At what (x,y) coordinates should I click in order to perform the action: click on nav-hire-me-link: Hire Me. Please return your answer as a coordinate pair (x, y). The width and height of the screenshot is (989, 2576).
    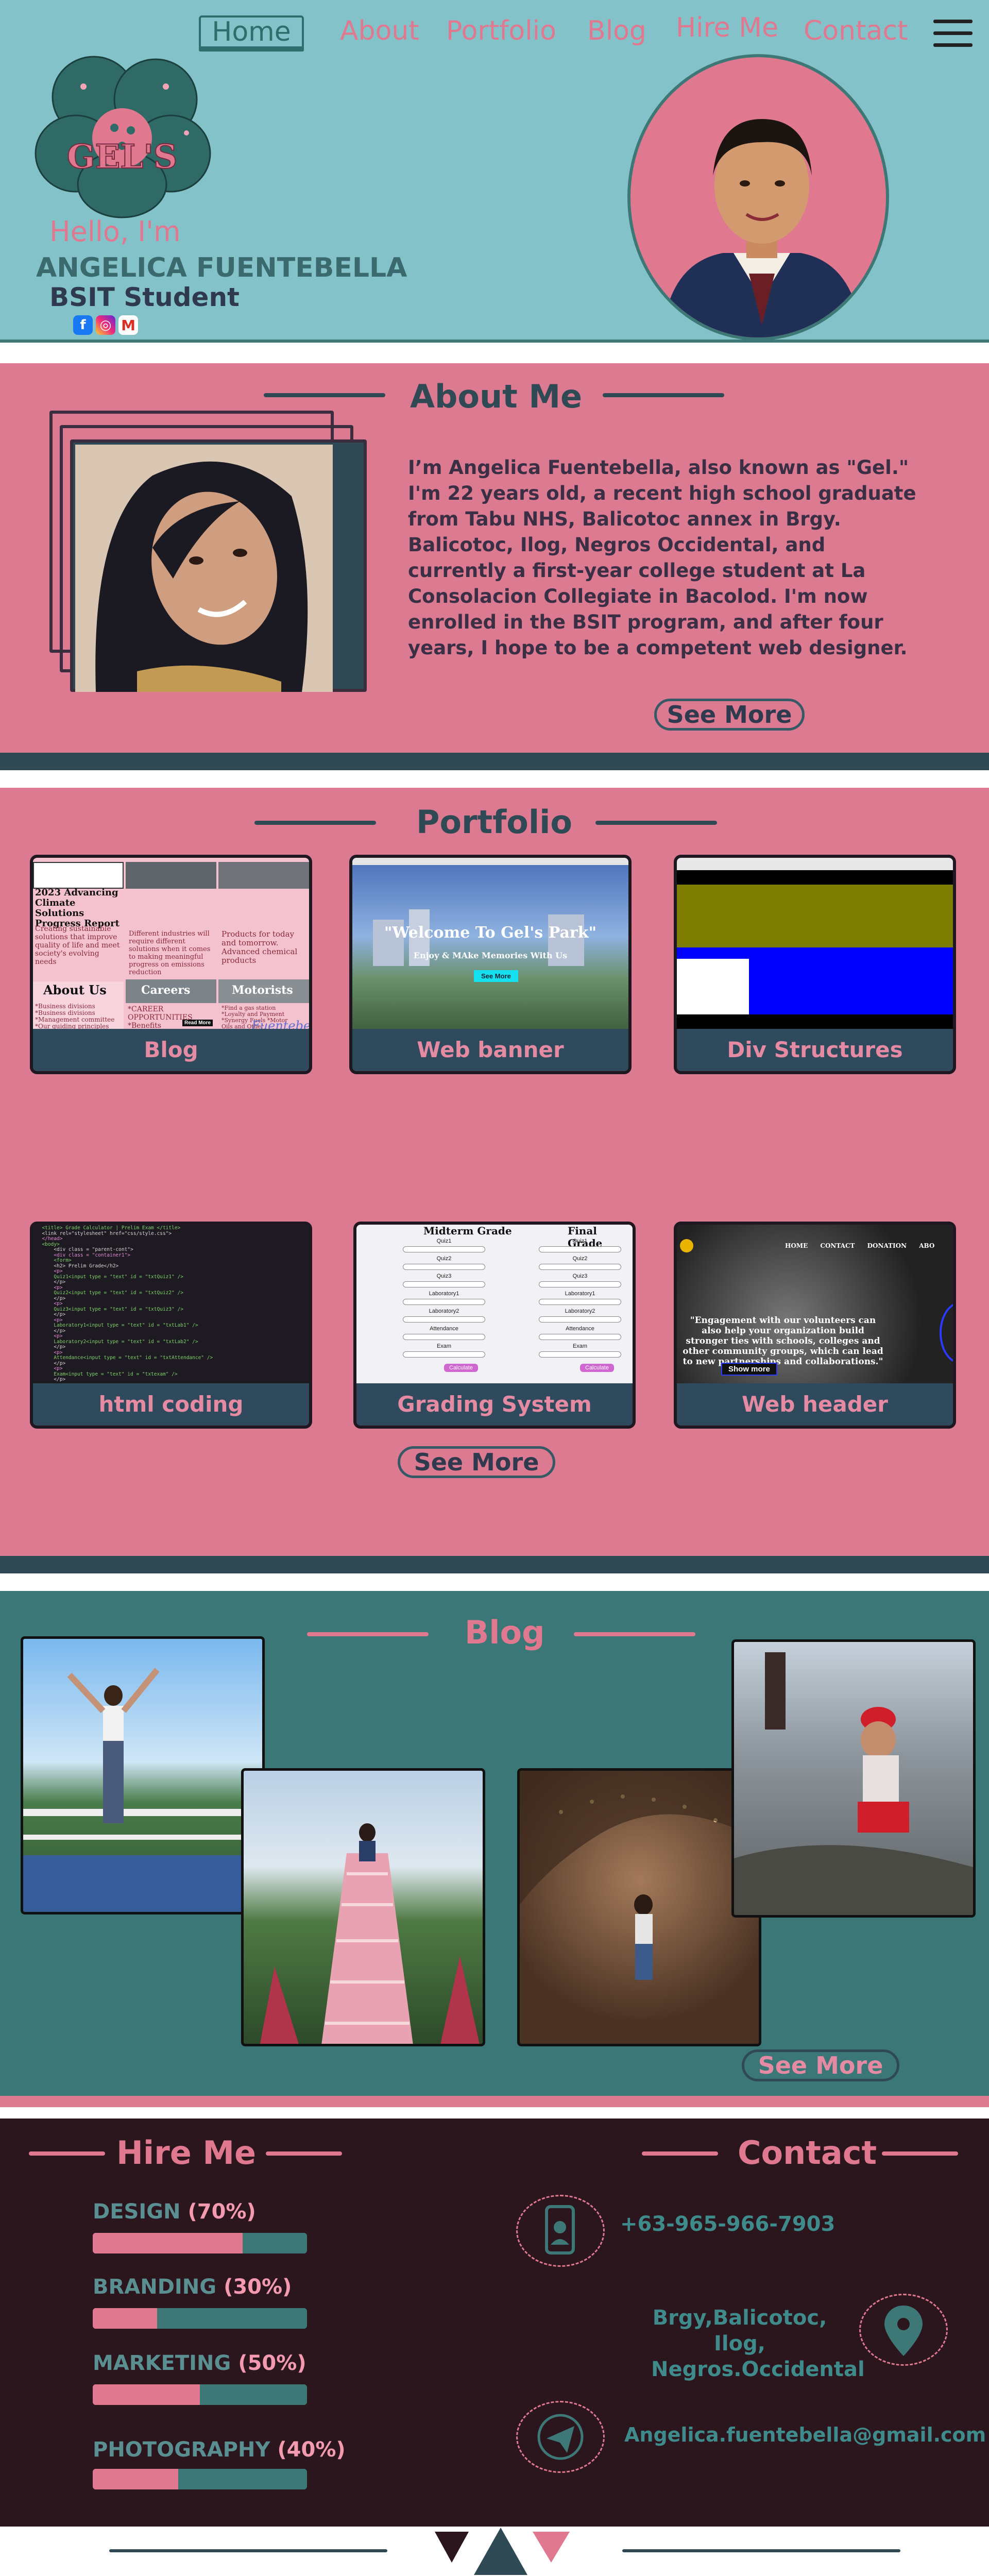
    Looking at the image, I should click on (727, 27).